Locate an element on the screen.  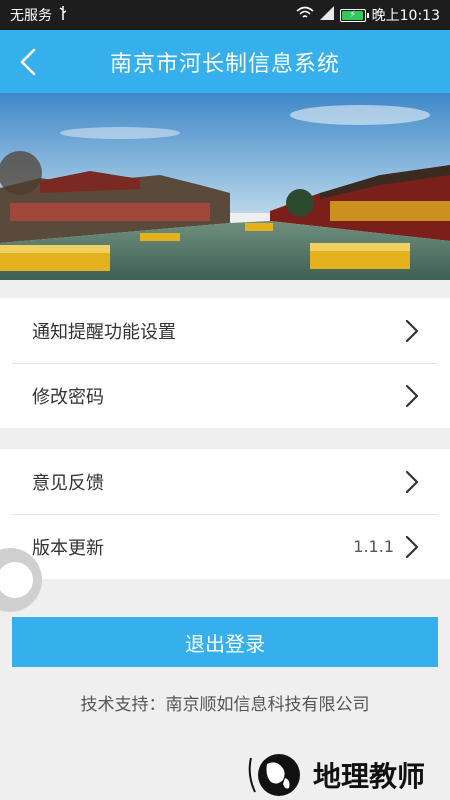
notification-settings-row: 通知提醒功能设置 is located at coordinates (225, 330).